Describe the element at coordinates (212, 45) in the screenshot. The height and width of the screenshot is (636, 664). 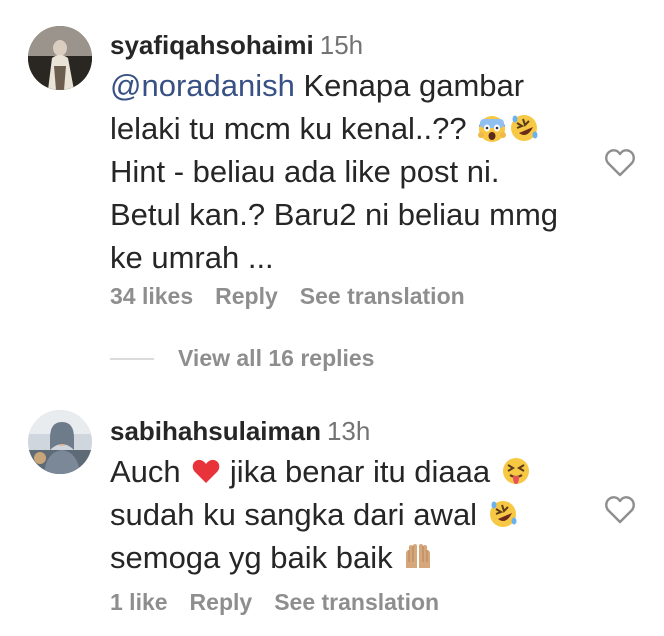
I see `username: syafiqahsohaimi` at that location.